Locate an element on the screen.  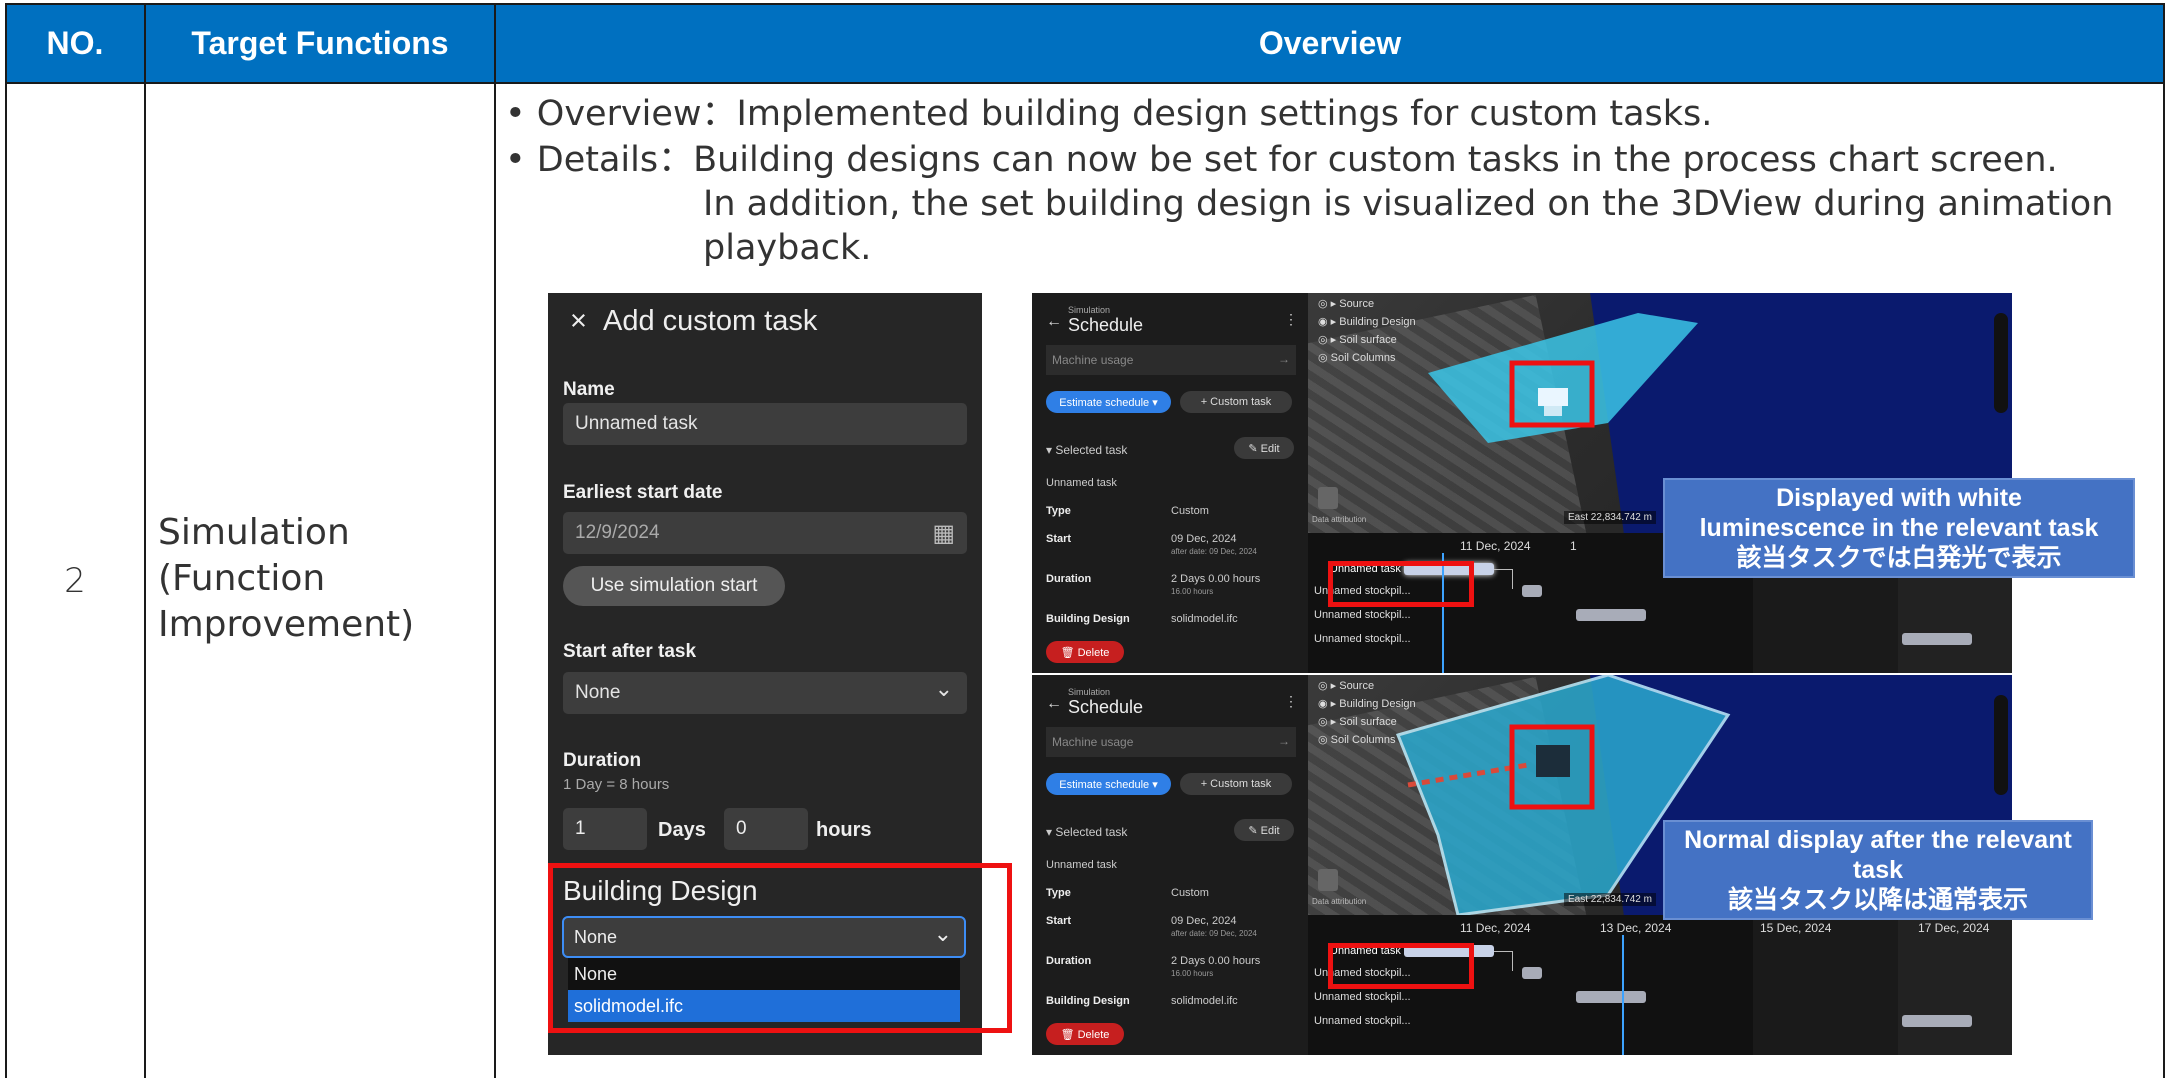
callout-line: 該当タスク以降は通常表示 is located at coordinates (1877, 900).